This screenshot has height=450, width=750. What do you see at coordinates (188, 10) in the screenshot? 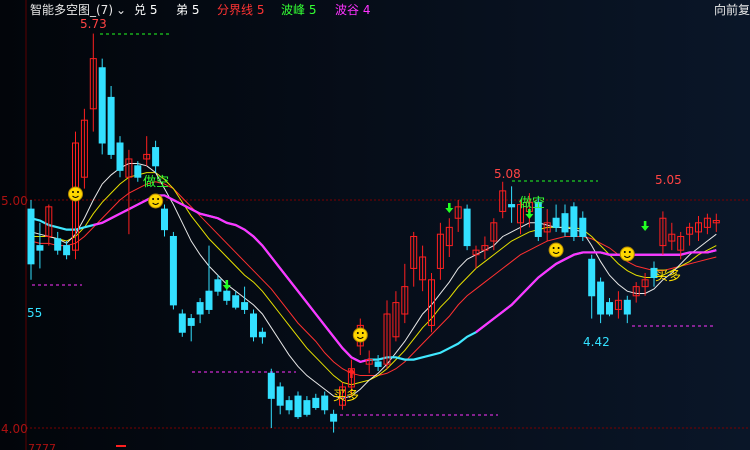
I see `legend-di: 弟 5` at bounding box center [188, 10].